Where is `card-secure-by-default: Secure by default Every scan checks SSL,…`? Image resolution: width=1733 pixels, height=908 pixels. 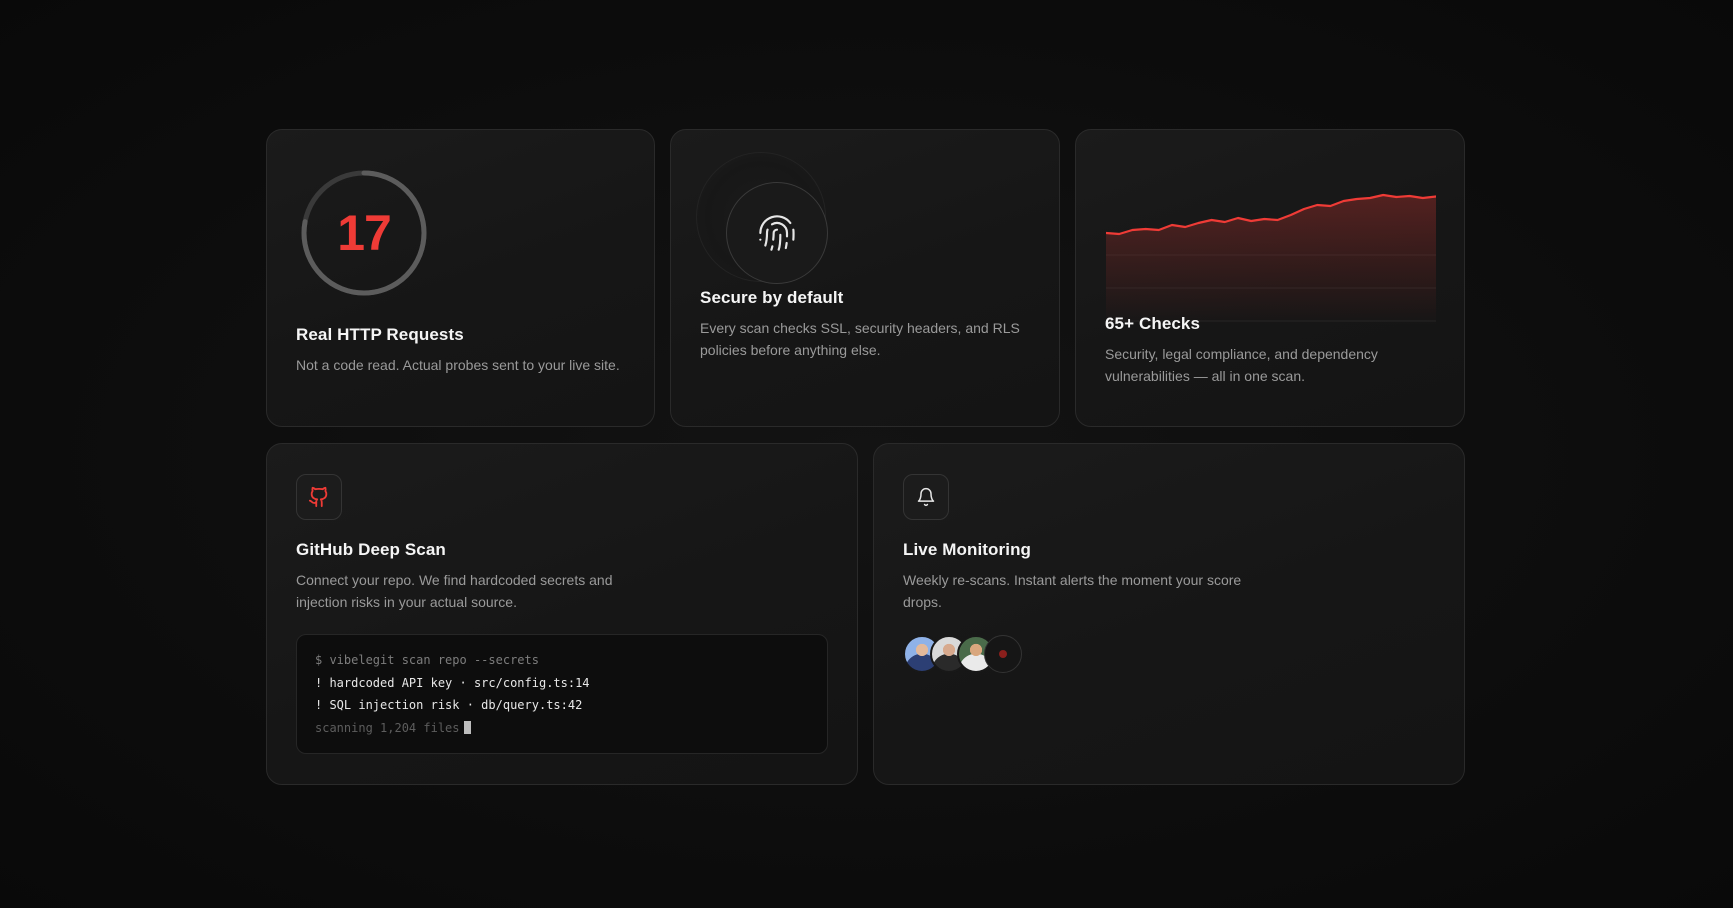
card-secure-by-default: Secure by default Every scan checks SSL,… is located at coordinates (865, 278).